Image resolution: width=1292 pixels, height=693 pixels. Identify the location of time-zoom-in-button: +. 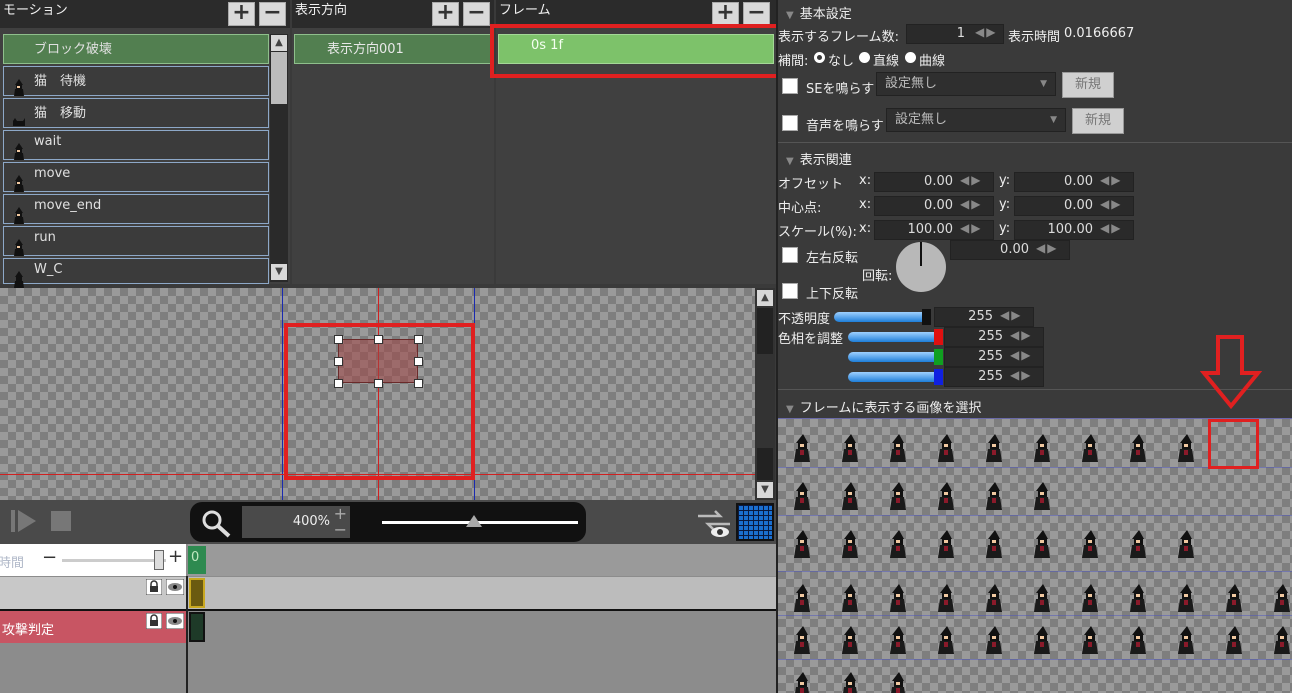
(175, 556).